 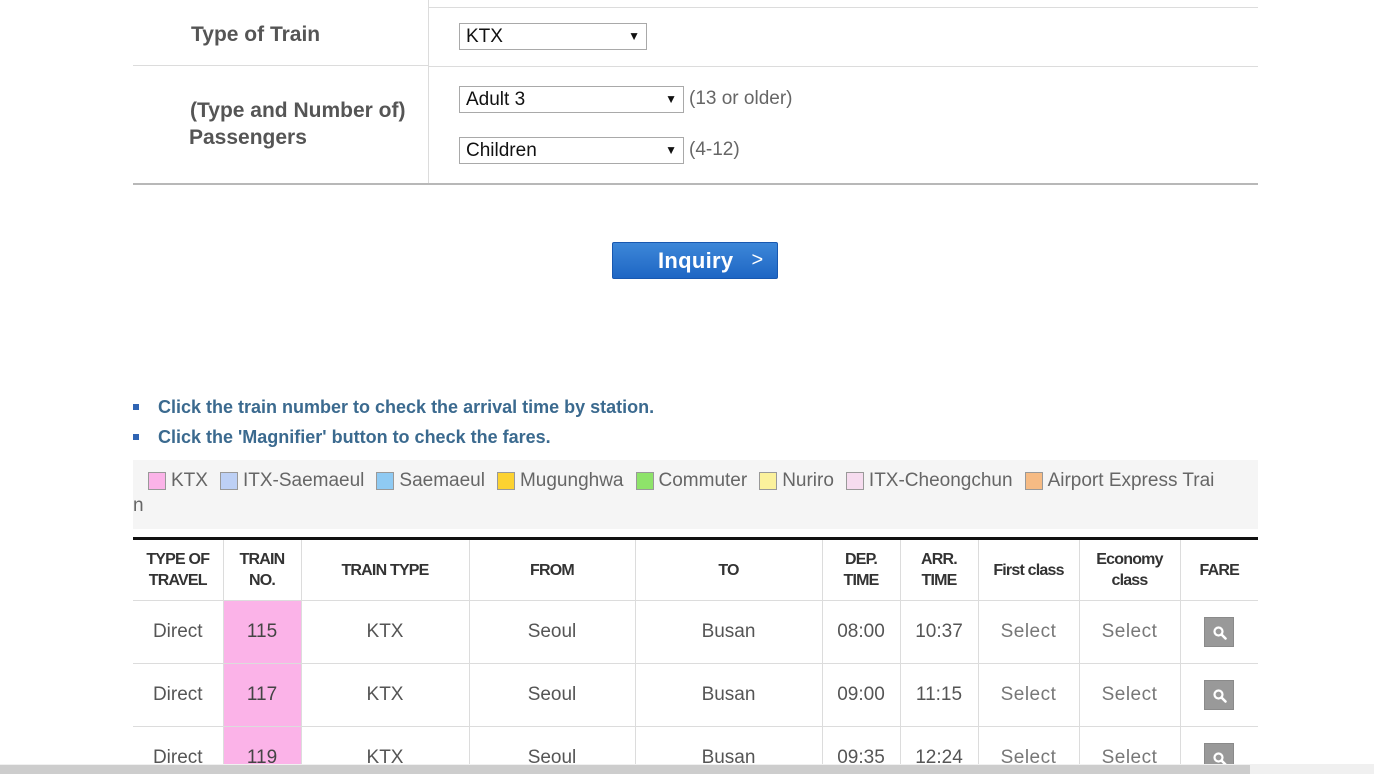 I want to click on column-header-text: TRAIN TYPE, so click(x=385, y=570).